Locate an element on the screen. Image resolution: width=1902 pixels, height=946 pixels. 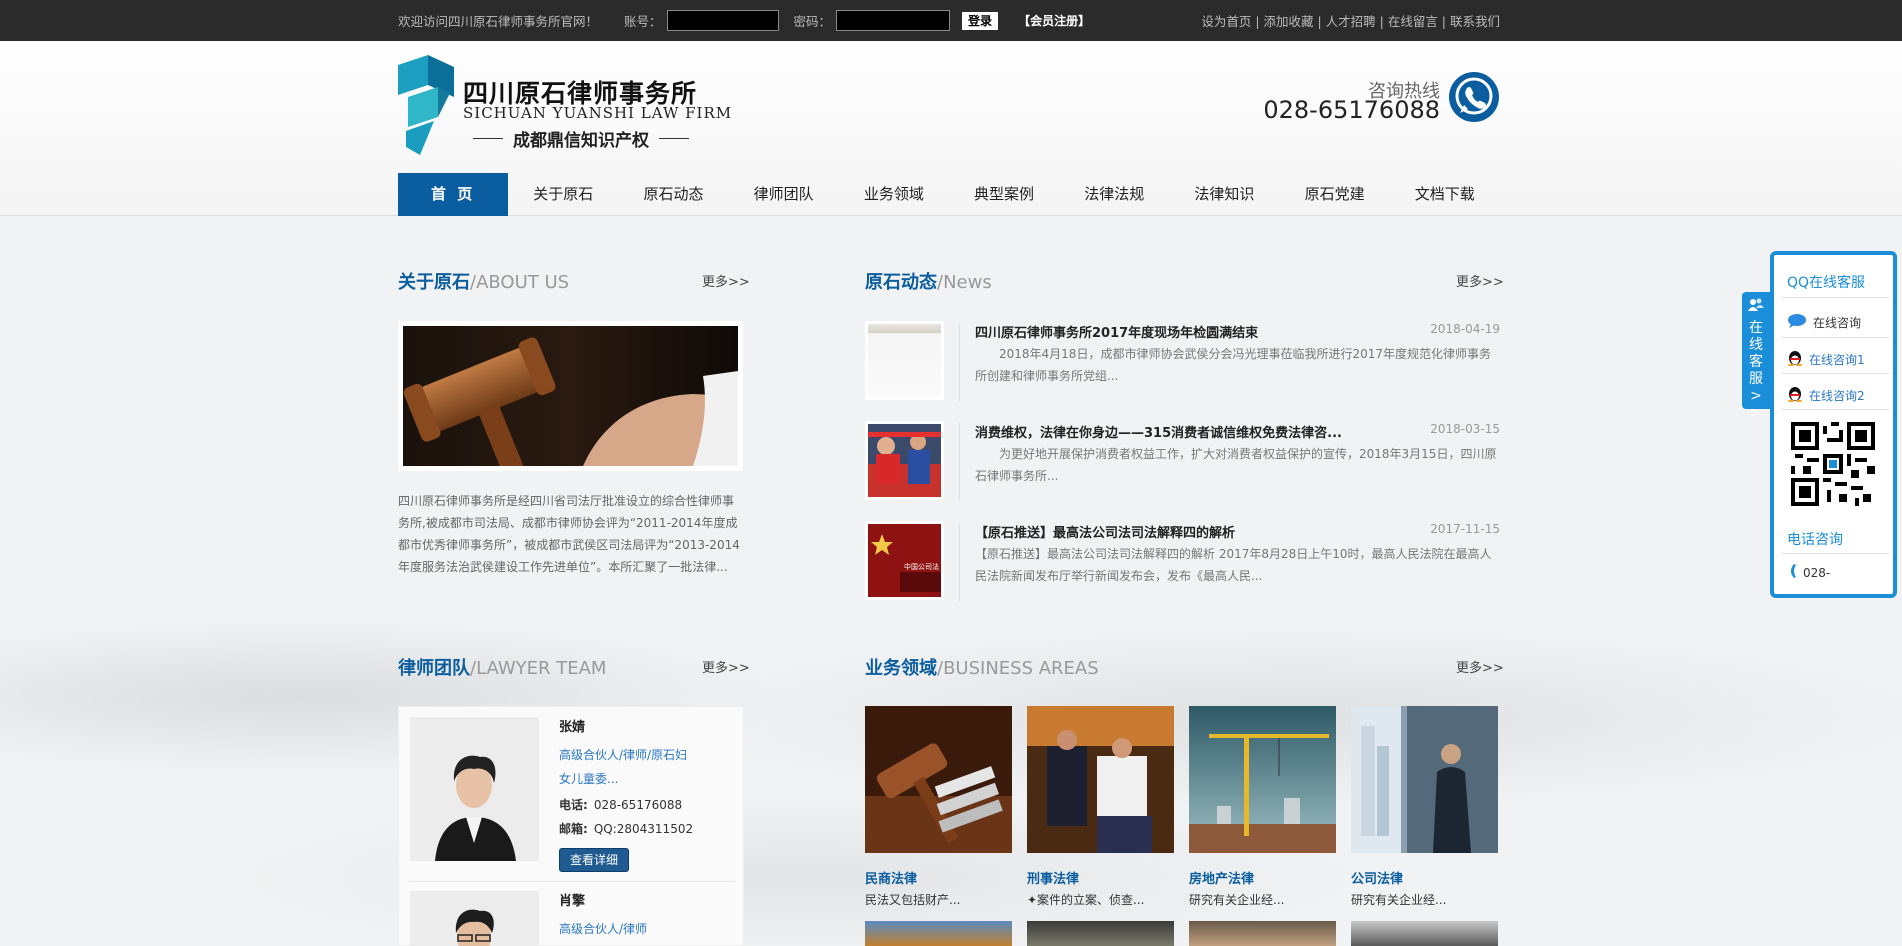
qq-consult-2-label: 在线咨询2 is located at coordinates (1837, 395).